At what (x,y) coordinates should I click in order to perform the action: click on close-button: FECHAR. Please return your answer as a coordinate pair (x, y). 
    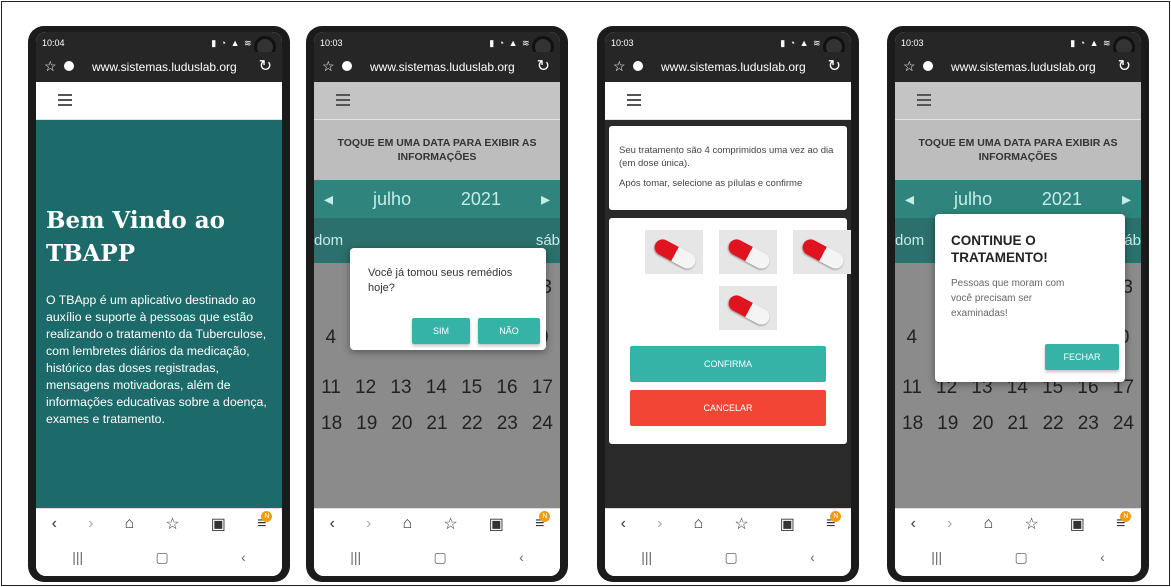
    Looking at the image, I should click on (1082, 357).